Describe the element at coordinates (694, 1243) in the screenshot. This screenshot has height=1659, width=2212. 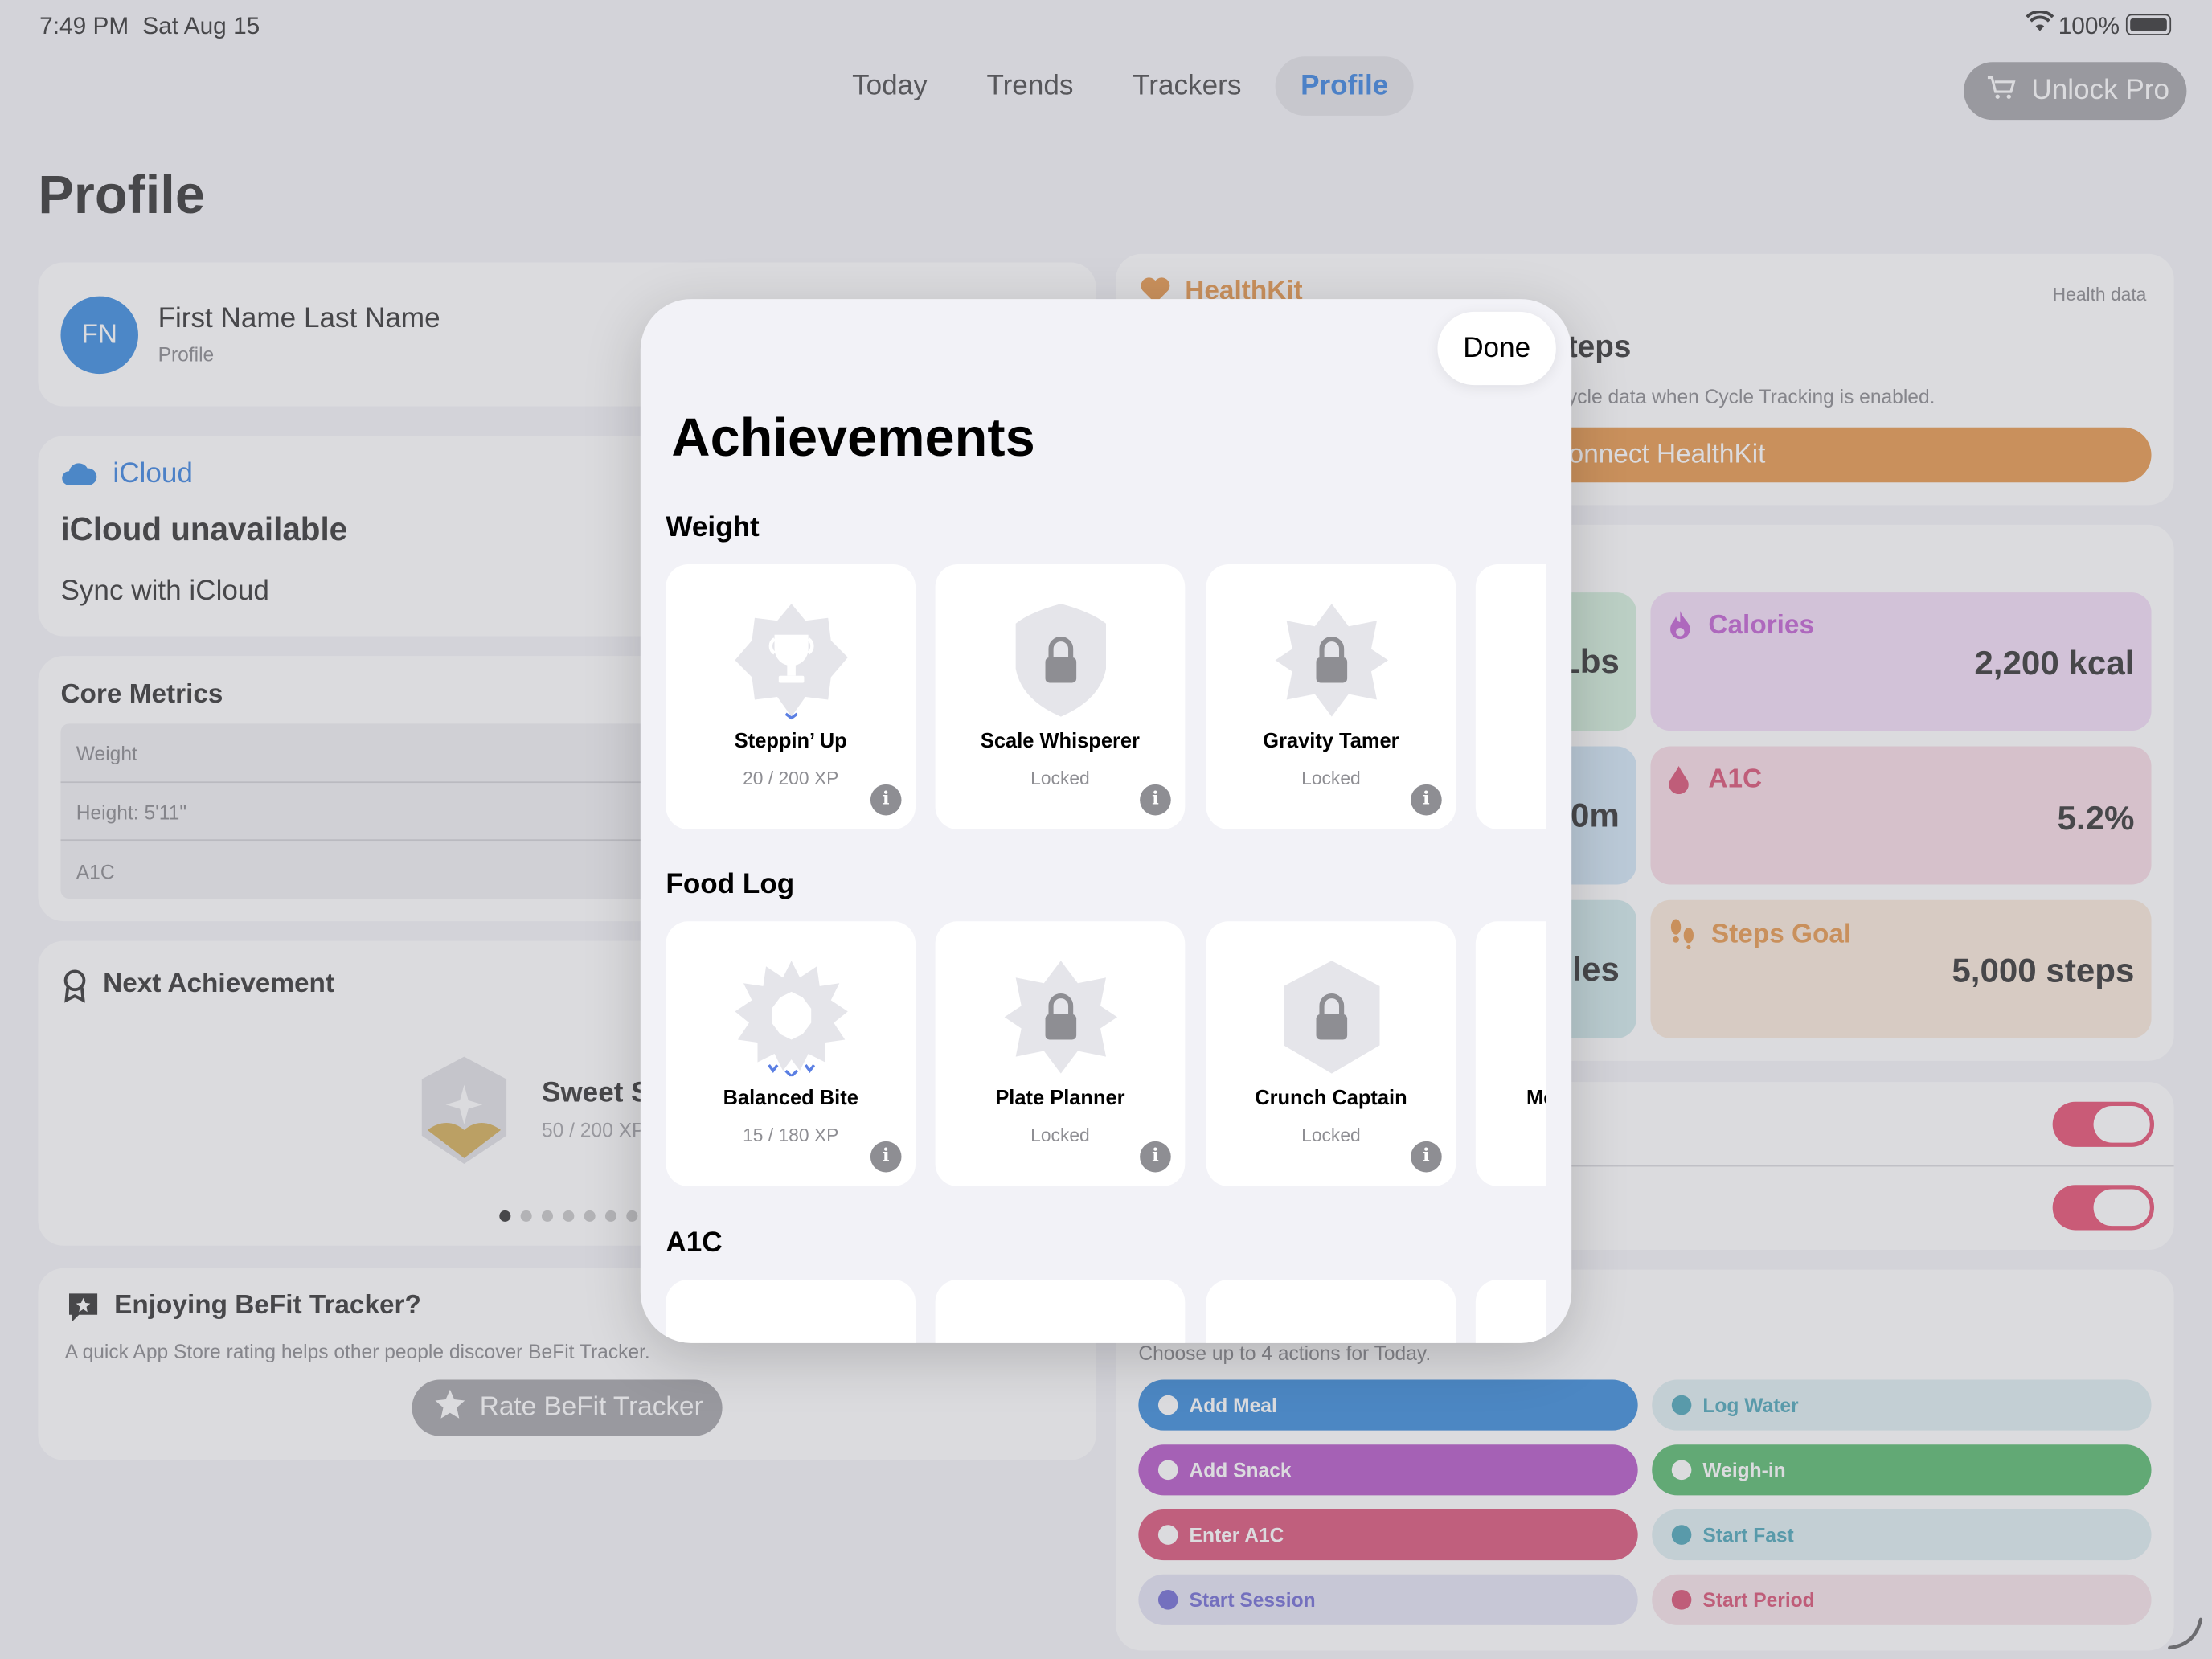
I see `section-title-a1c: A1C` at that location.